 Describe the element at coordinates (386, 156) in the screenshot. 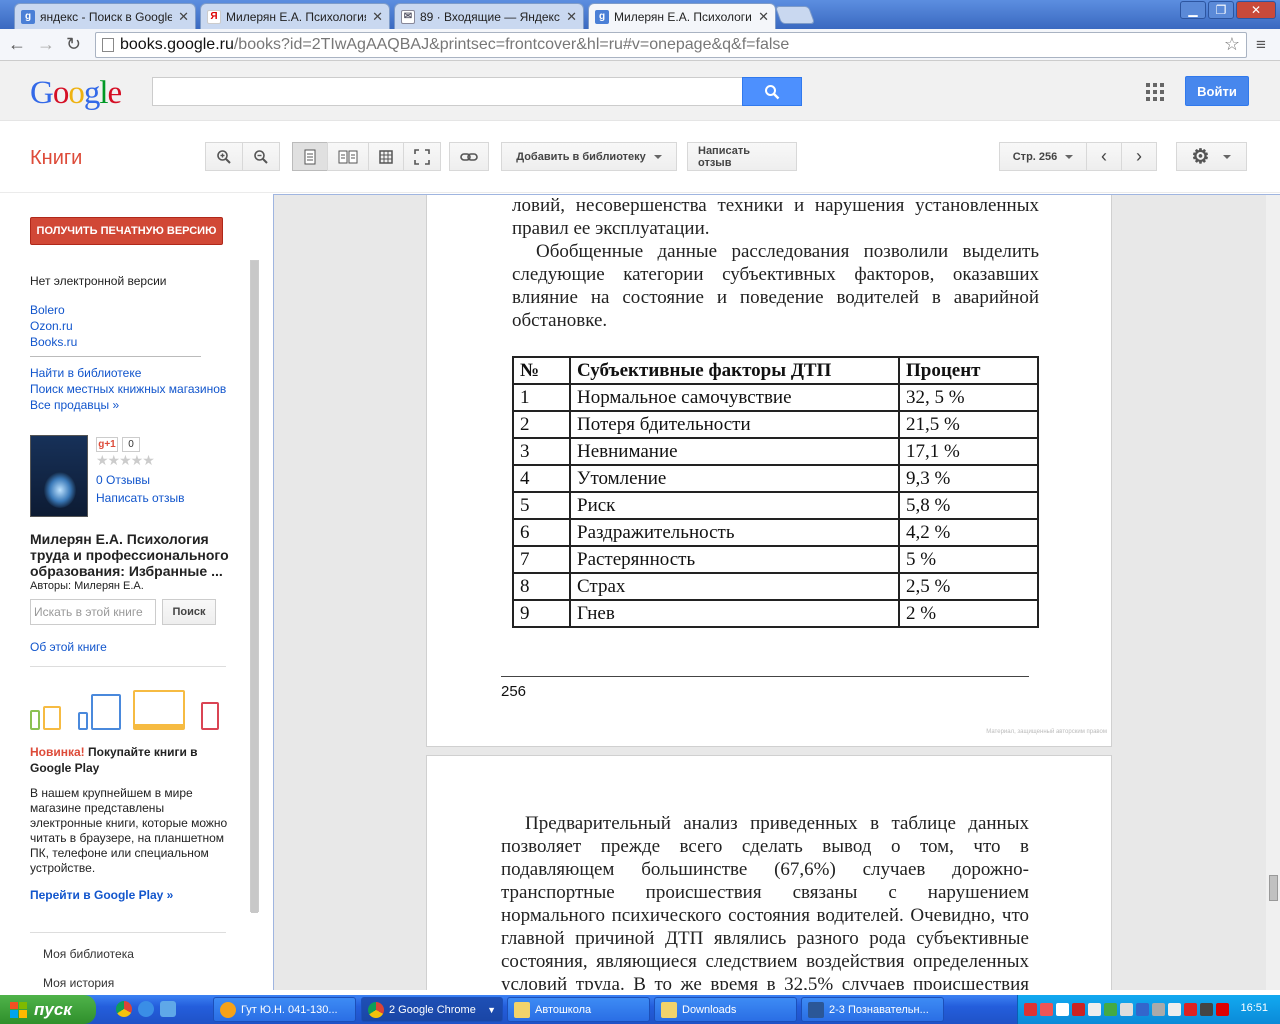

I see `thumbnail-view-button` at that location.